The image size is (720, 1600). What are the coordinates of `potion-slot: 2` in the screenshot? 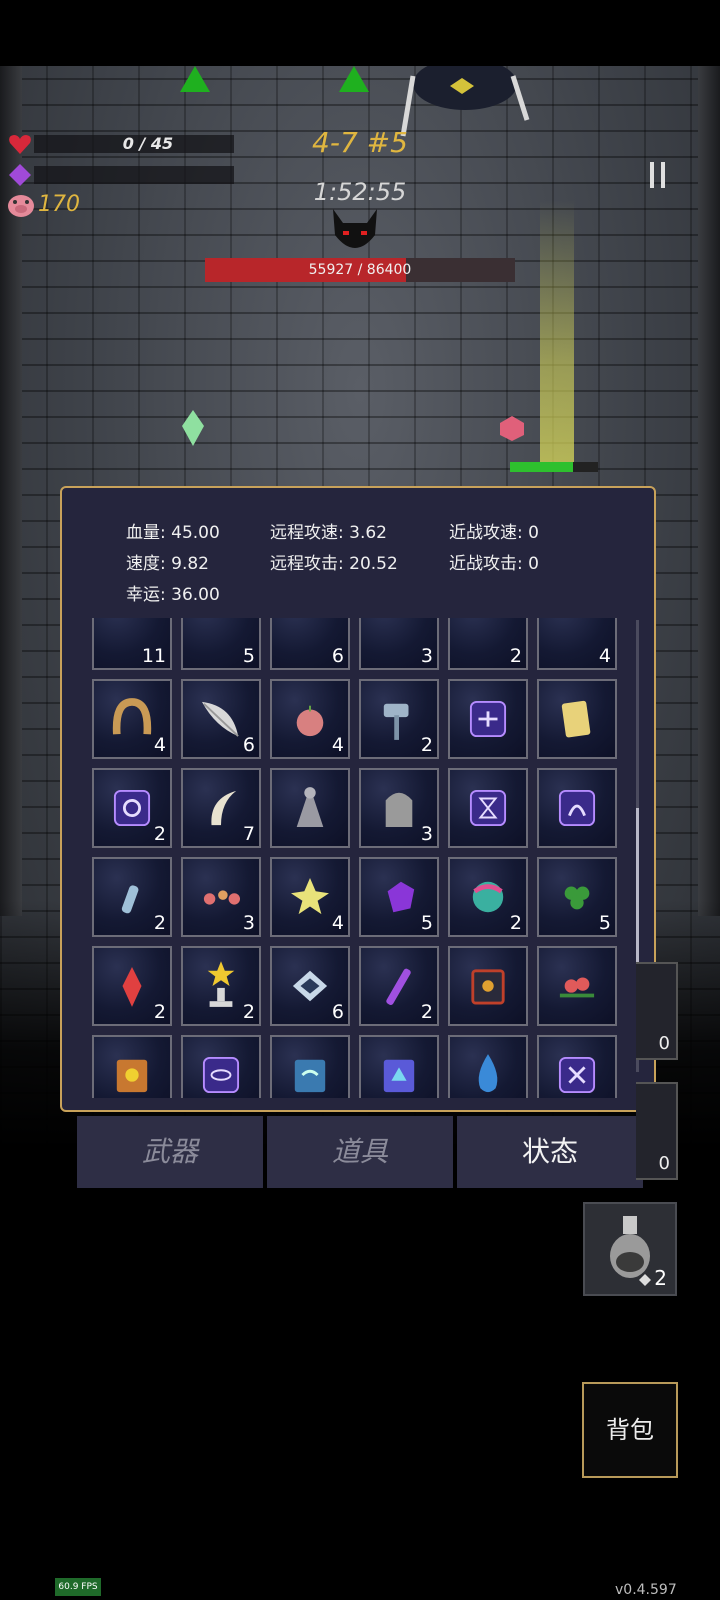 It's located at (630, 1249).